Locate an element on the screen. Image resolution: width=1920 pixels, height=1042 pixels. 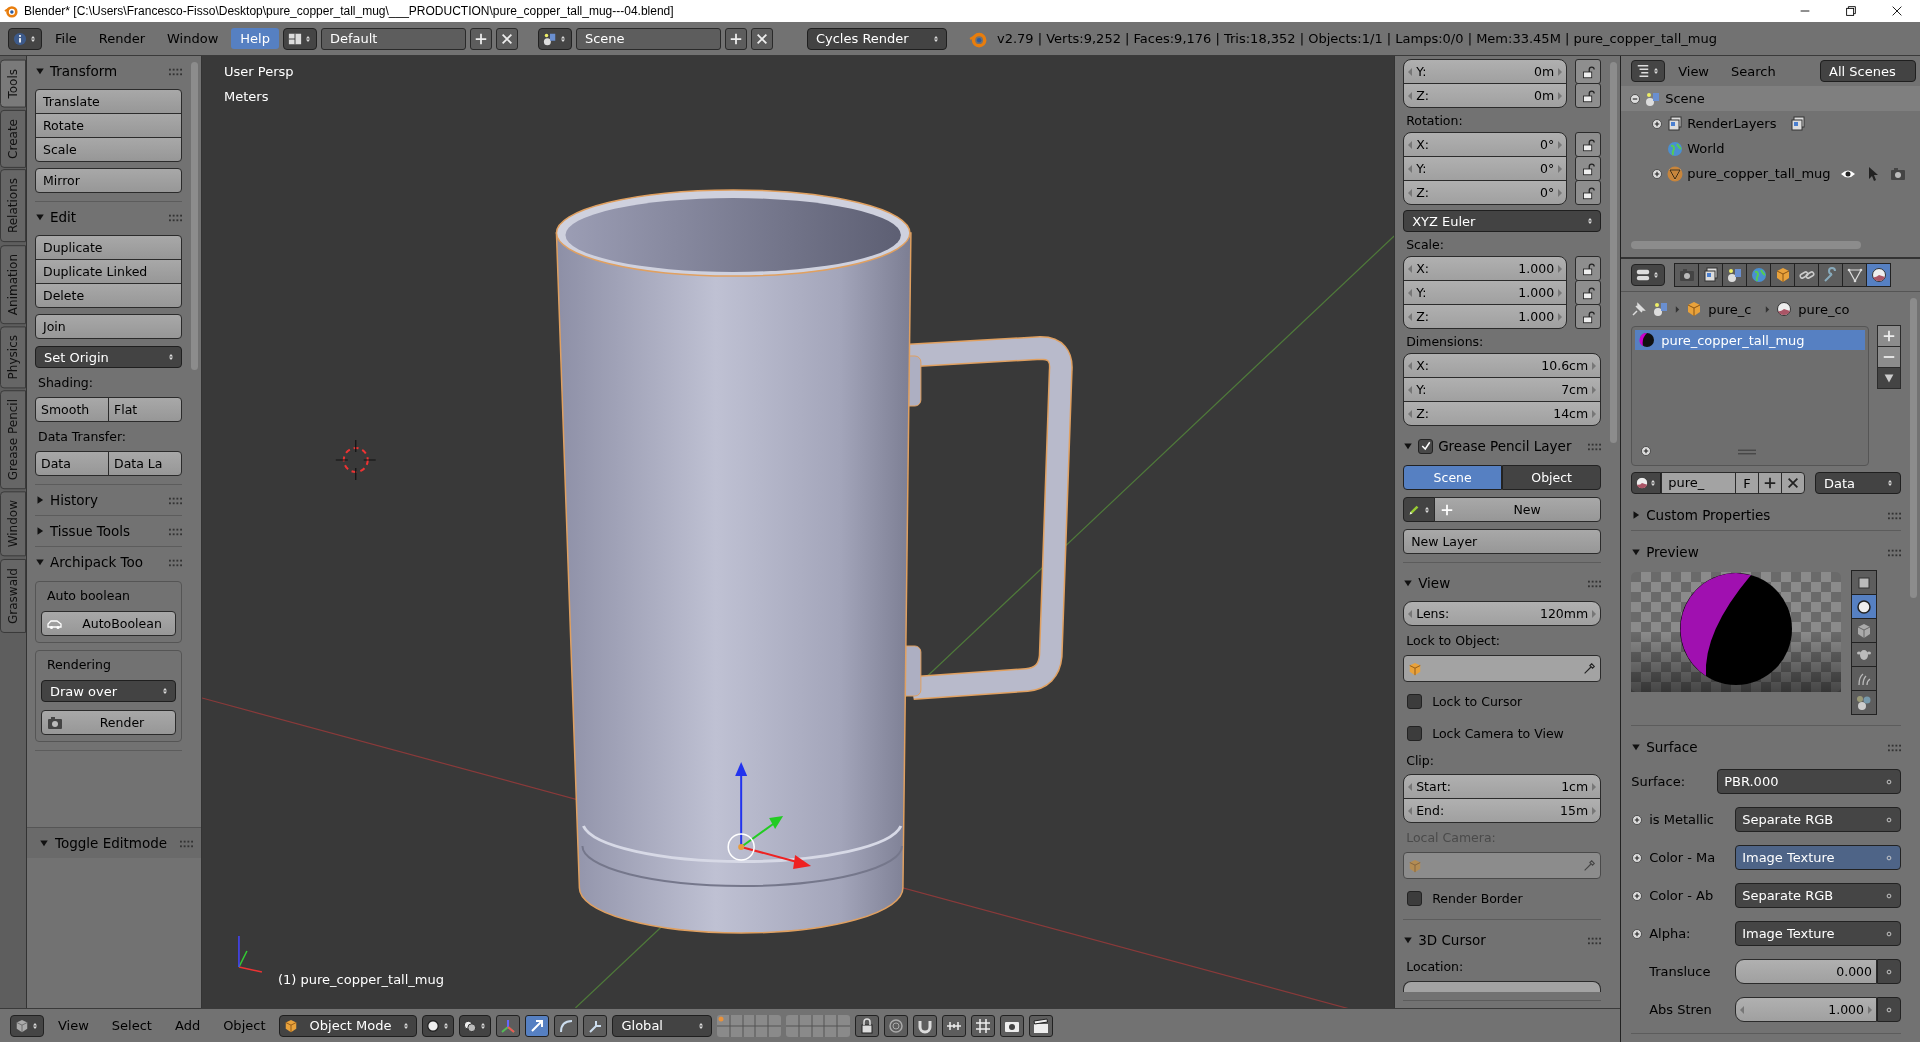
dropdown: Draw over is located at coordinates (108, 691).